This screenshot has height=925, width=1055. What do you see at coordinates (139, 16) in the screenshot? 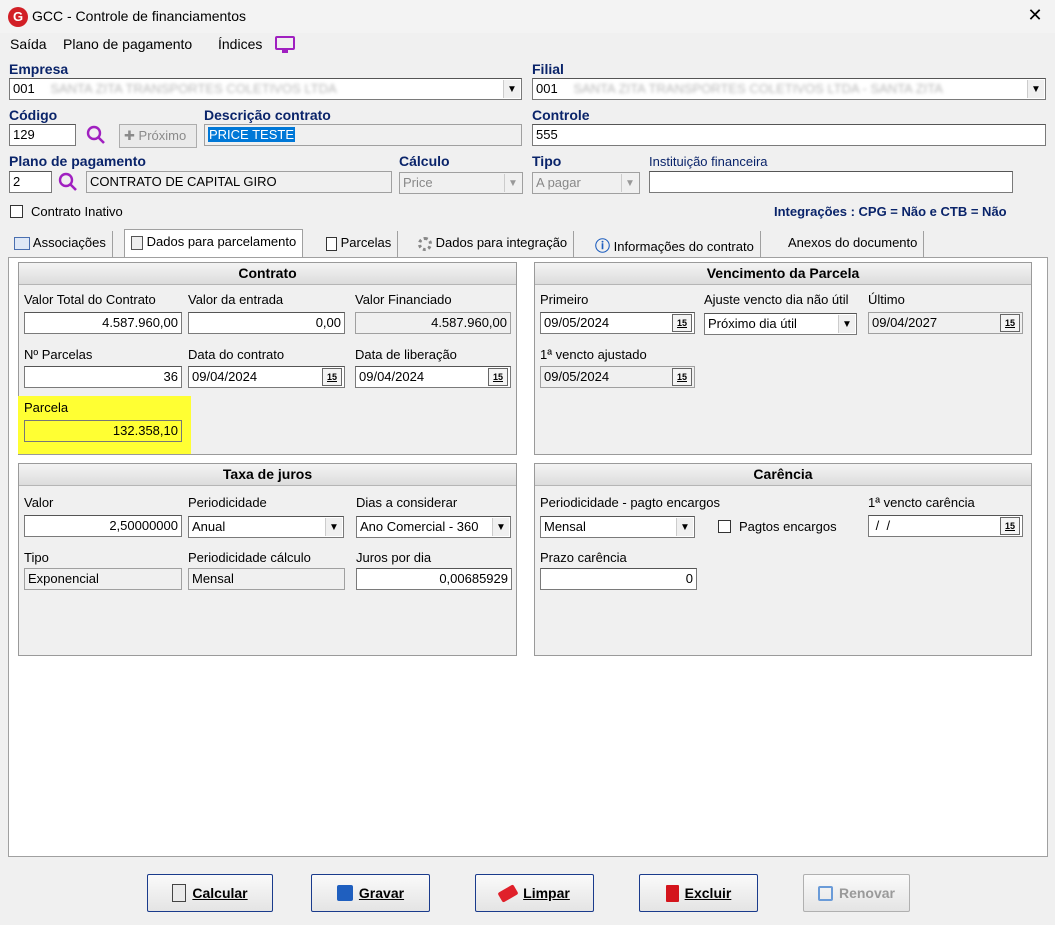
I see `window-title: GCC - Controle de financiamentos` at bounding box center [139, 16].